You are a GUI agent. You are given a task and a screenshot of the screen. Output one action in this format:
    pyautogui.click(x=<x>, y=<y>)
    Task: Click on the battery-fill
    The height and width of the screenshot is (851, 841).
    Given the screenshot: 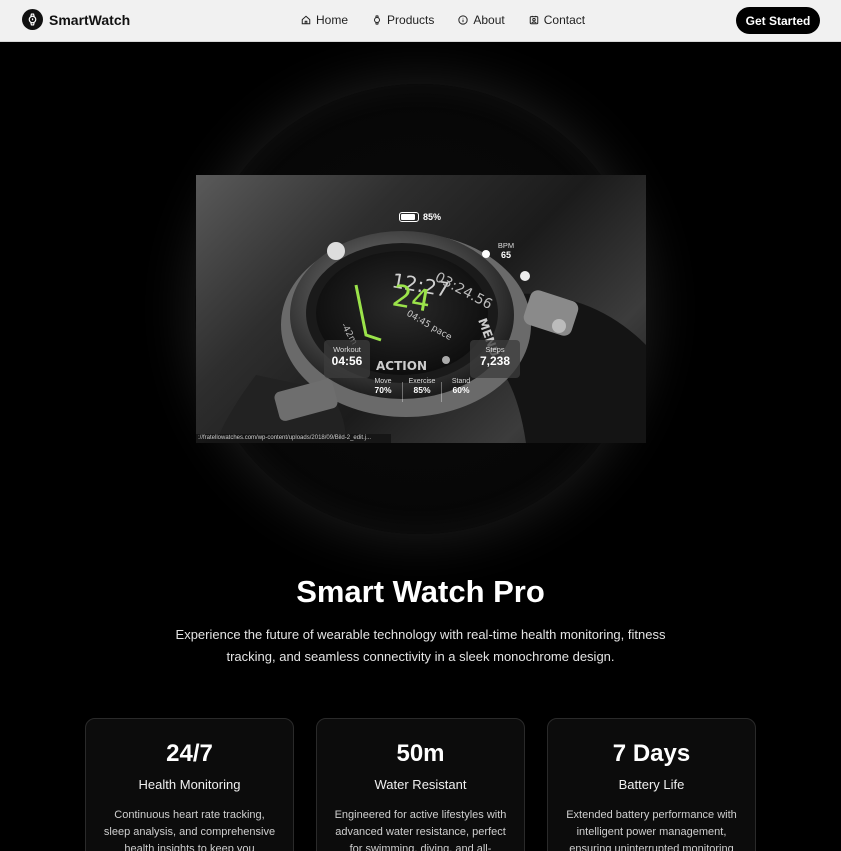 What is the action you would take?
    pyautogui.click(x=408, y=217)
    